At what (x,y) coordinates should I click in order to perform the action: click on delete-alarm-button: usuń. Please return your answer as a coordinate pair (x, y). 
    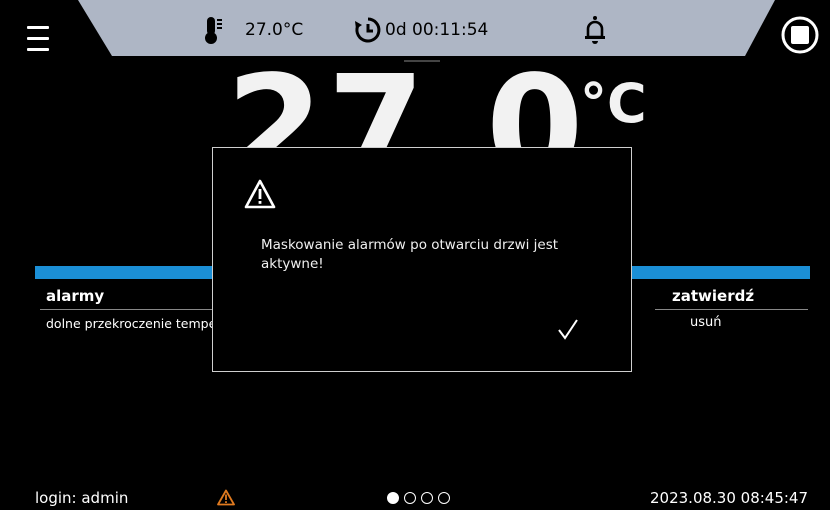
    Looking at the image, I should click on (706, 322).